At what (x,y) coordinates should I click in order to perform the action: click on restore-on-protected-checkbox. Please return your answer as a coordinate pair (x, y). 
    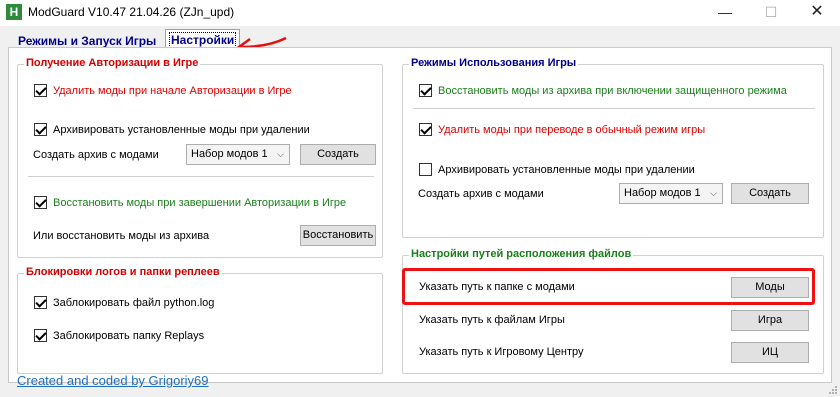
    Looking at the image, I should click on (425, 90).